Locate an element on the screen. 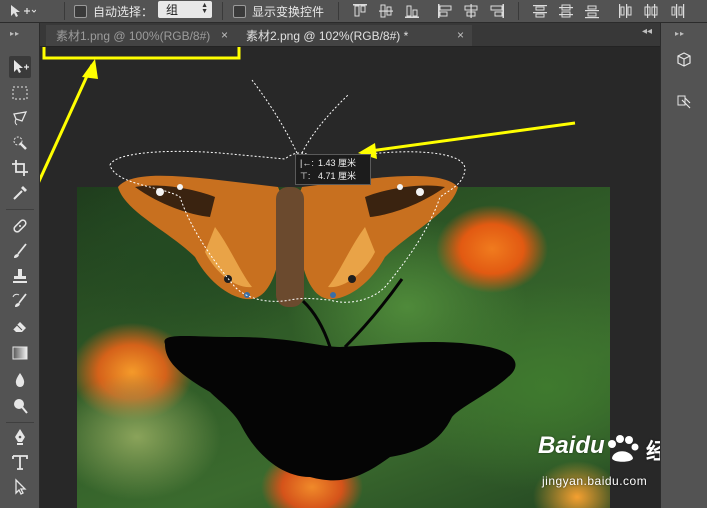 The width and height of the screenshot is (707, 508). distribute-left-button is located at coordinates (625, 11).